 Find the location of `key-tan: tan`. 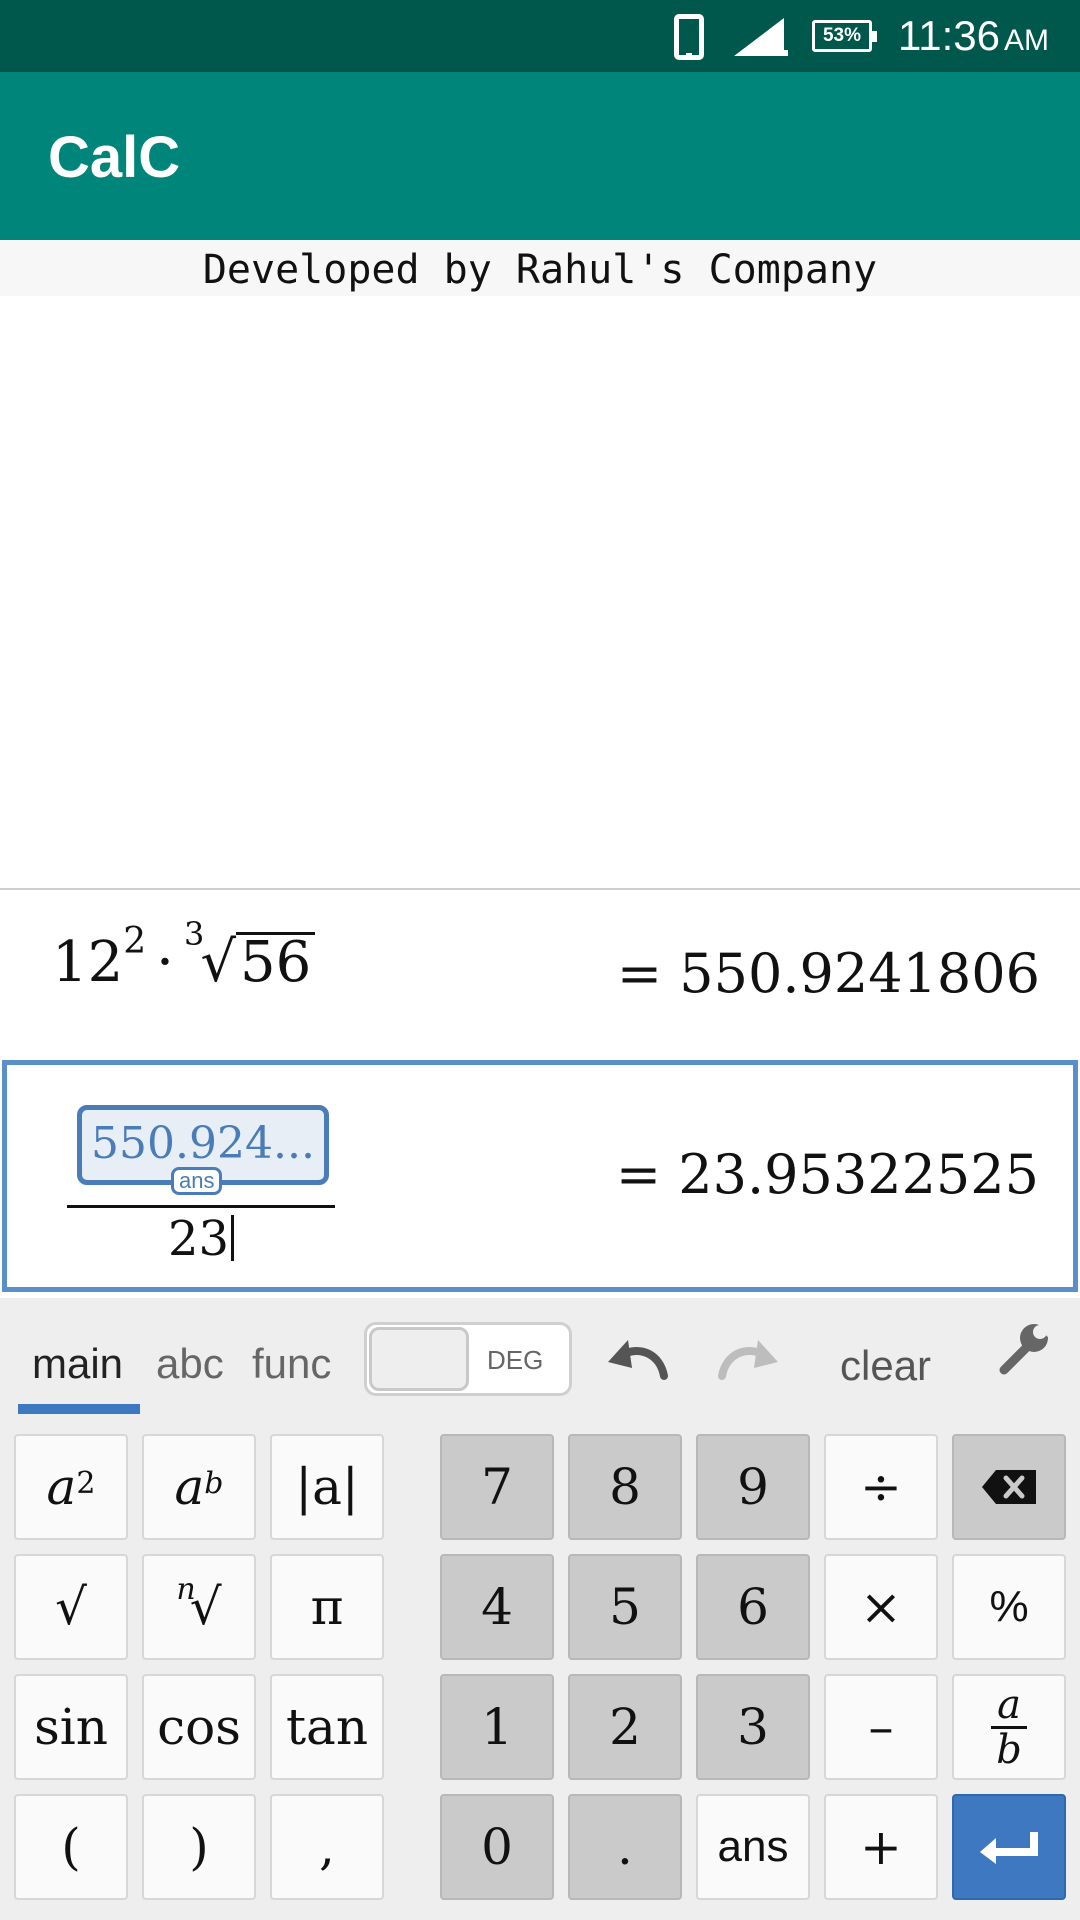

key-tan: tan is located at coordinates (327, 1727).